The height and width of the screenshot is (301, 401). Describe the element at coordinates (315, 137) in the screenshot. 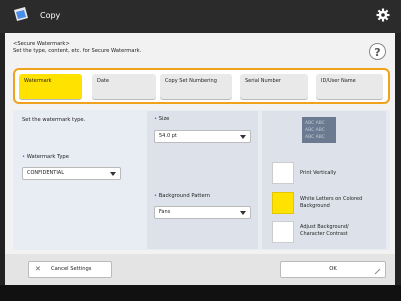

I see `preview-text-3: ABC ABC` at that location.